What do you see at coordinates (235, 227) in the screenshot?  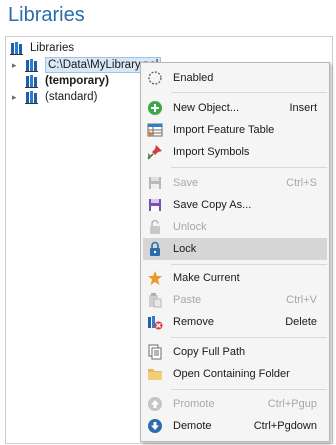 I see `menu-item-unlock: Unlock` at bounding box center [235, 227].